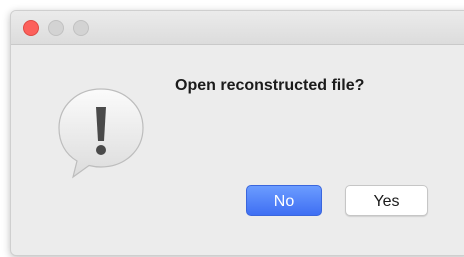 This screenshot has height=257, width=464. Describe the element at coordinates (56, 28) in the screenshot. I see `minimize-window-button` at that location.